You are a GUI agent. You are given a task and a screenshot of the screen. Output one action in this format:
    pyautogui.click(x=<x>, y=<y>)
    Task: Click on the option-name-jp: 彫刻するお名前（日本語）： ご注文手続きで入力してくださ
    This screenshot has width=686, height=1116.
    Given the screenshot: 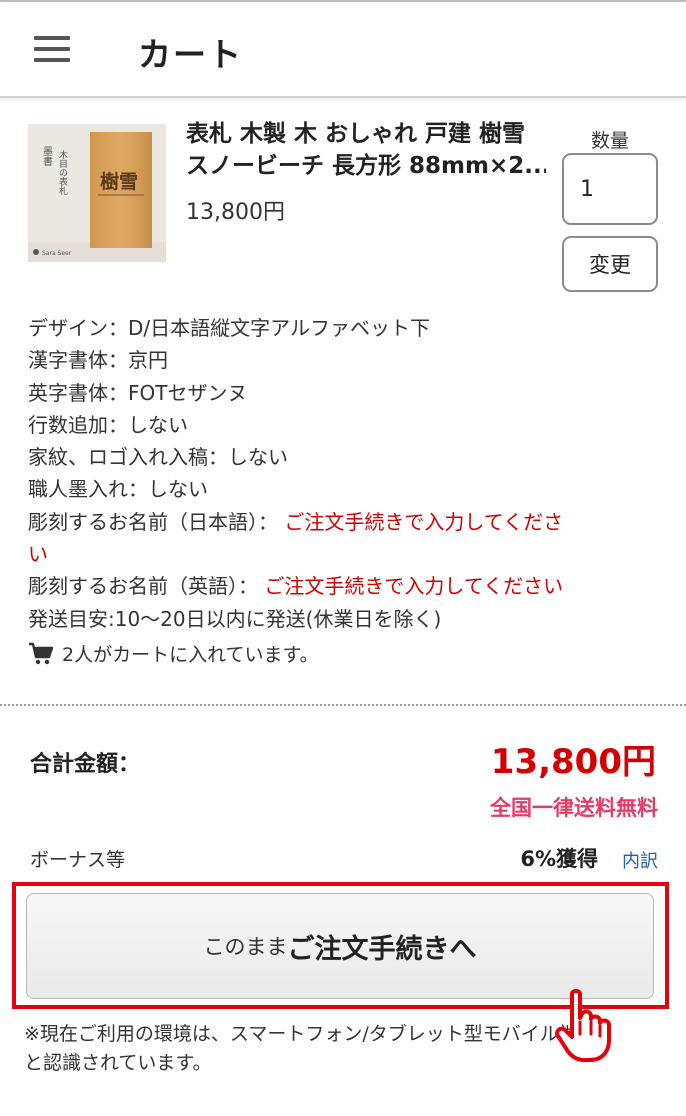 What is the action you would take?
    pyautogui.click(x=348, y=522)
    